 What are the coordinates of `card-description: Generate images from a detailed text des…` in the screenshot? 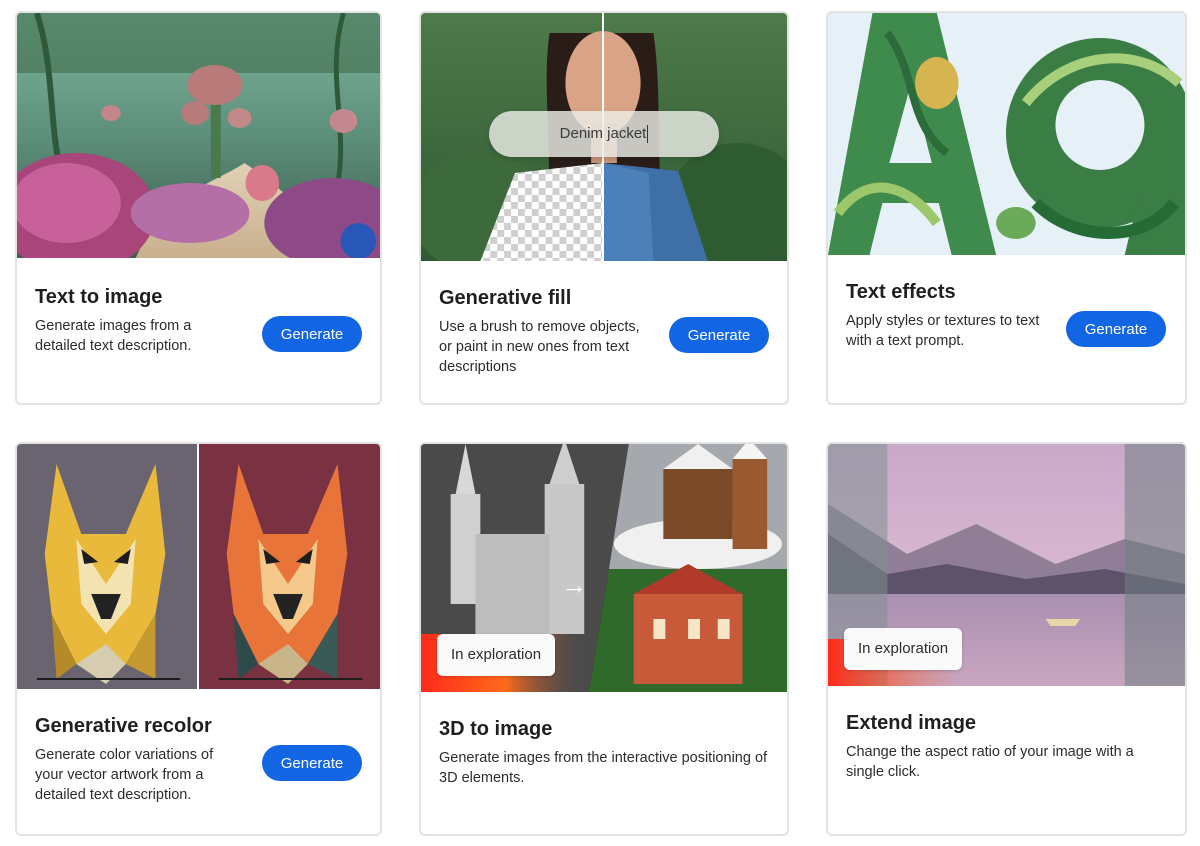 It's located at (113, 336).